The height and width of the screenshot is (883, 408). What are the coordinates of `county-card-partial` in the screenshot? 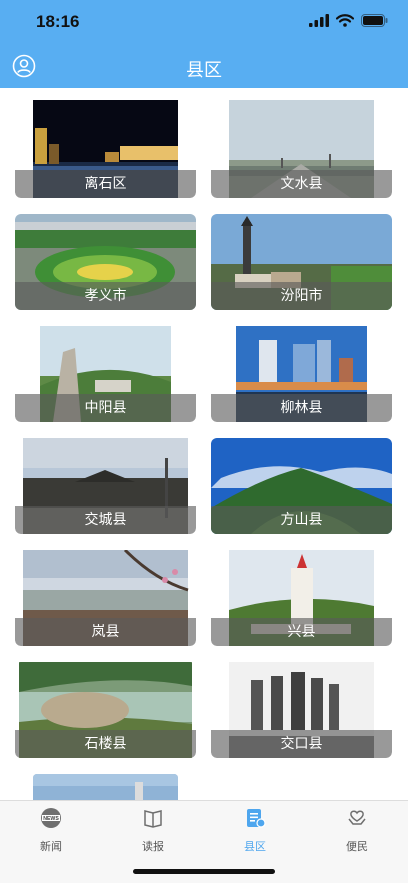 It's located at (105, 787).